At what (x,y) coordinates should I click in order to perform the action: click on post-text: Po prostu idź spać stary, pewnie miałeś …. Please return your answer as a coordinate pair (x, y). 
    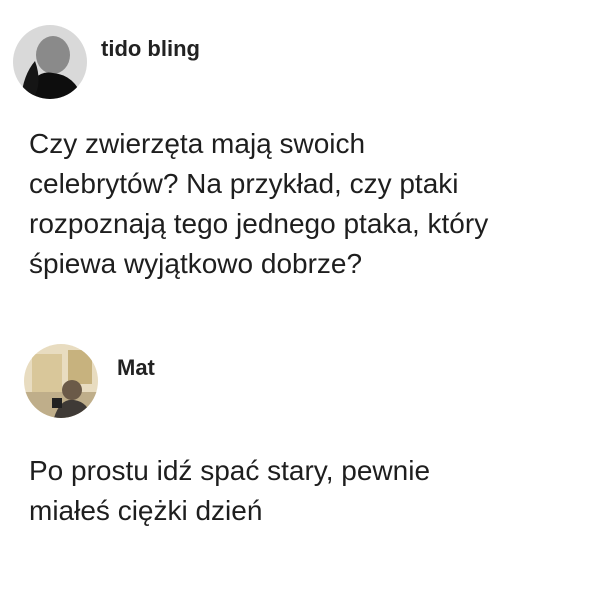
    Looking at the image, I should click on (309, 491).